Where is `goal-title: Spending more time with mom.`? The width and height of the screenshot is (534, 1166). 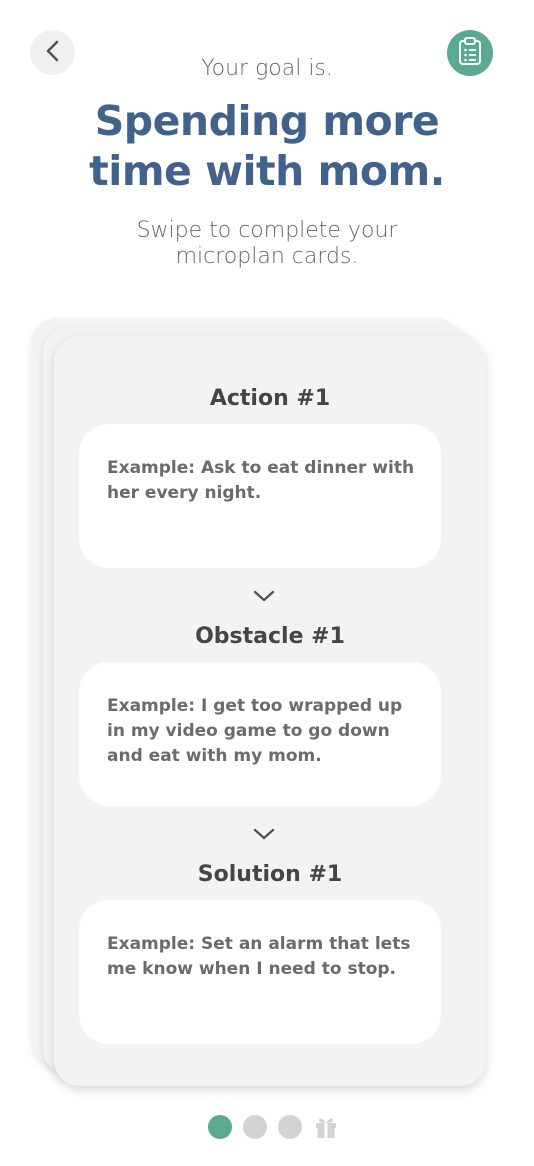 goal-title: Spending more time with mom. is located at coordinates (267, 146).